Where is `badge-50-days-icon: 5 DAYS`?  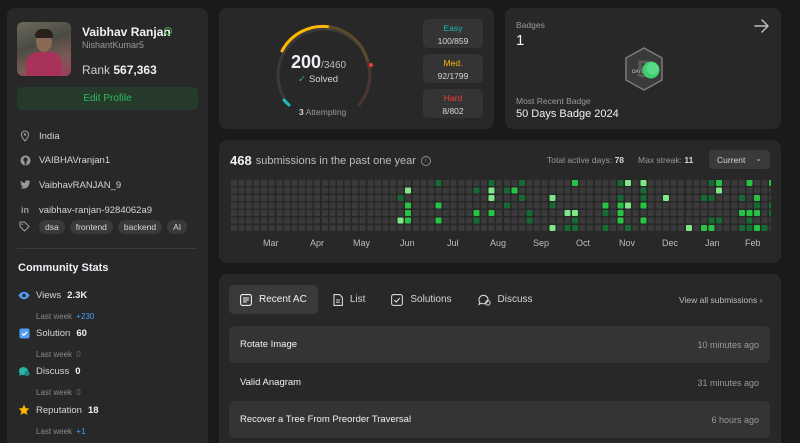
badge-50-days-icon: 5 DAYS is located at coordinates (644, 69).